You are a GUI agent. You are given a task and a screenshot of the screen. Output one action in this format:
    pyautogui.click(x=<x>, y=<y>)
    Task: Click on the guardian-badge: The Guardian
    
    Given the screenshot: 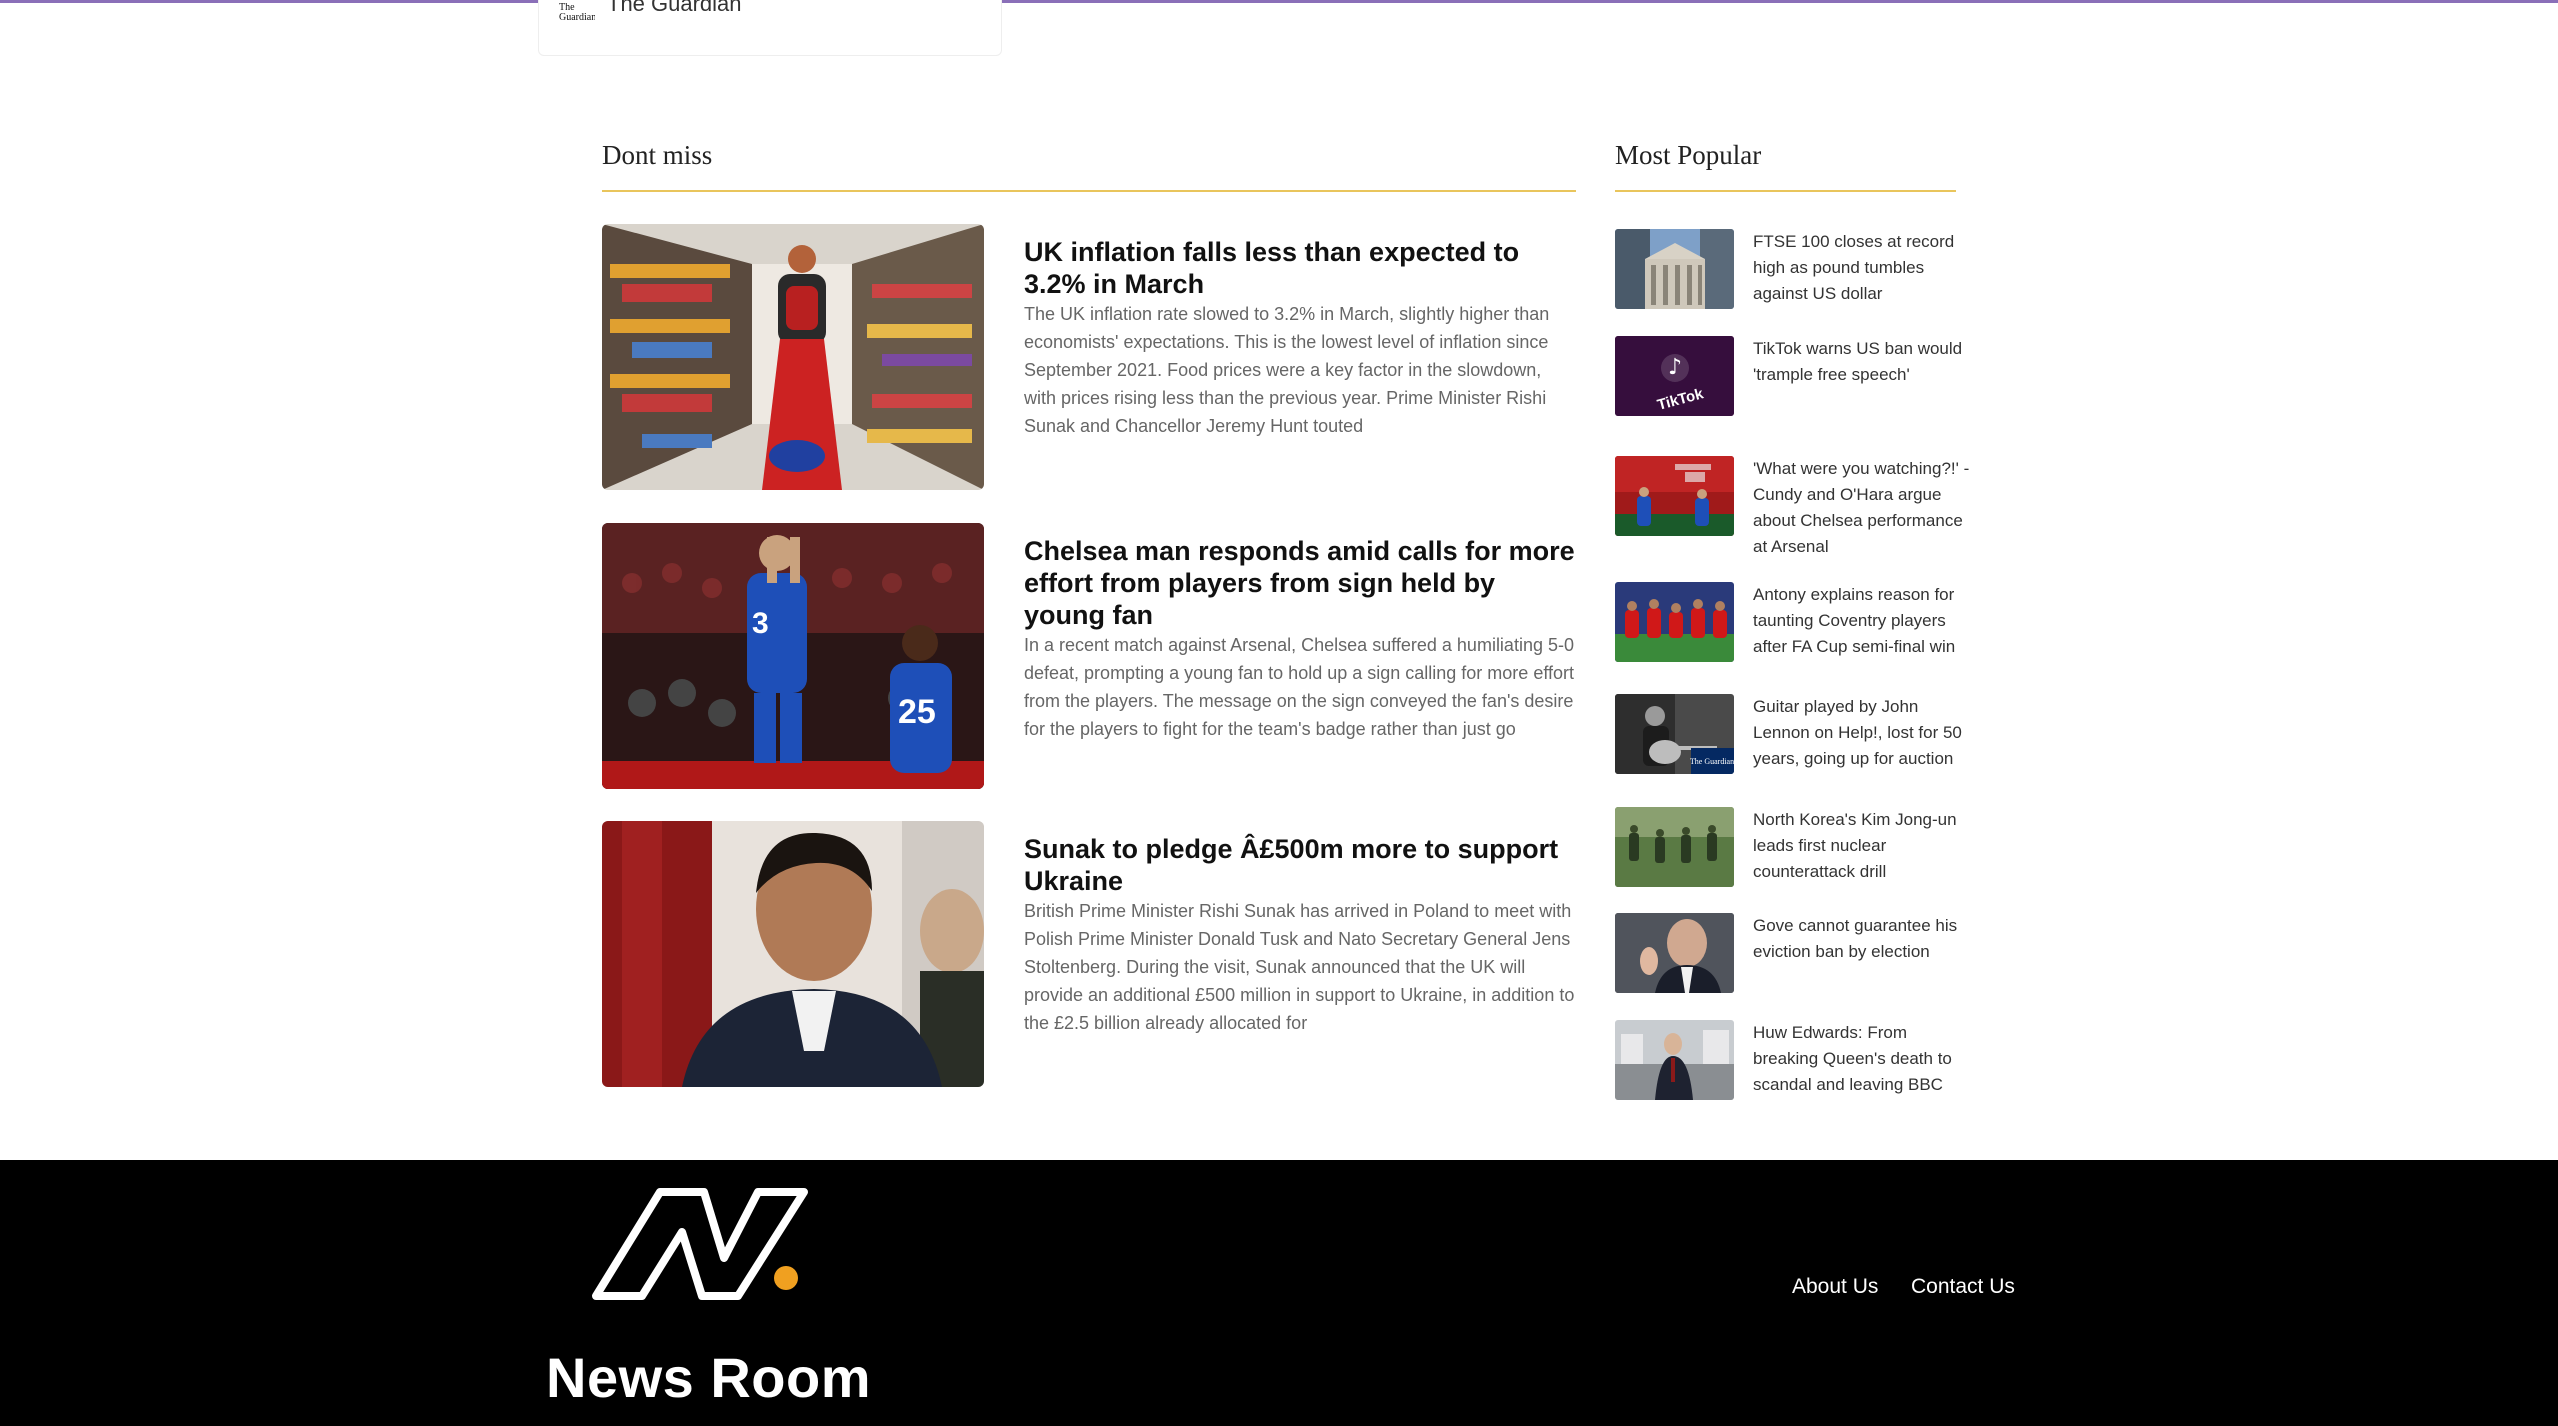 What is the action you would take?
    pyautogui.click(x=1712, y=761)
    